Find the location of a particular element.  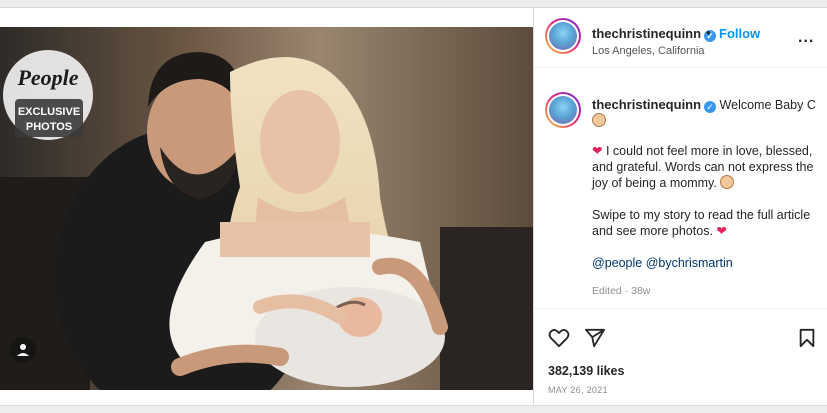

photos-label: PHOTOS is located at coordinates (49, 127).